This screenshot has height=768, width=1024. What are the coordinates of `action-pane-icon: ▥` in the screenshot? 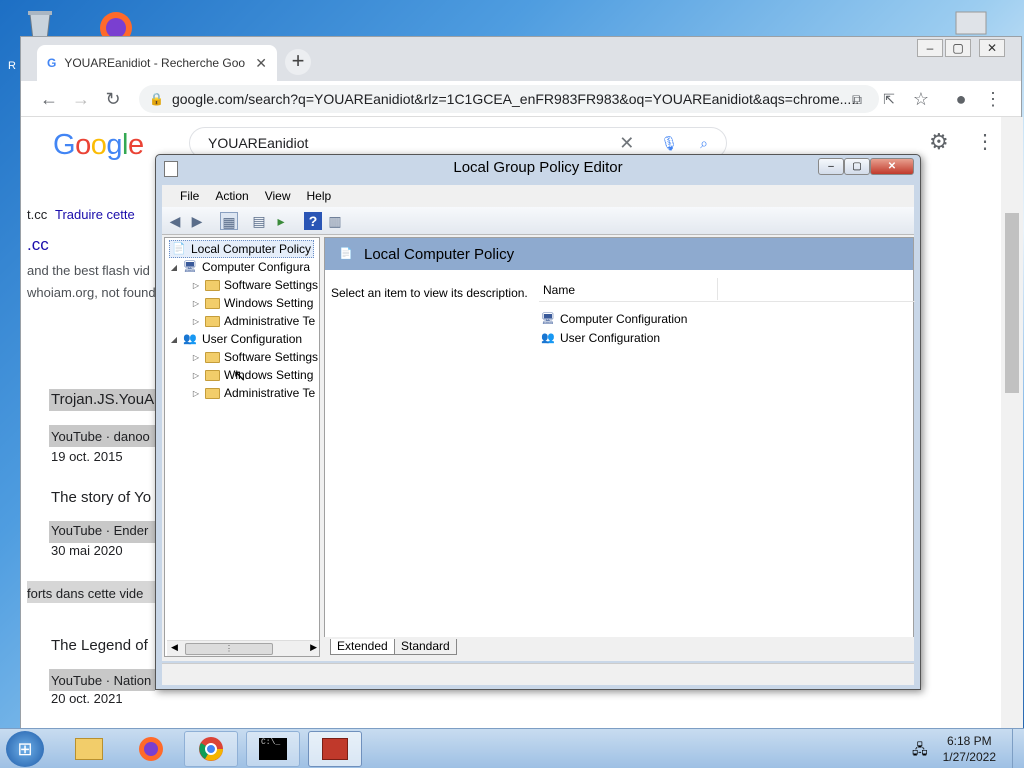 It's located at (335, 221).